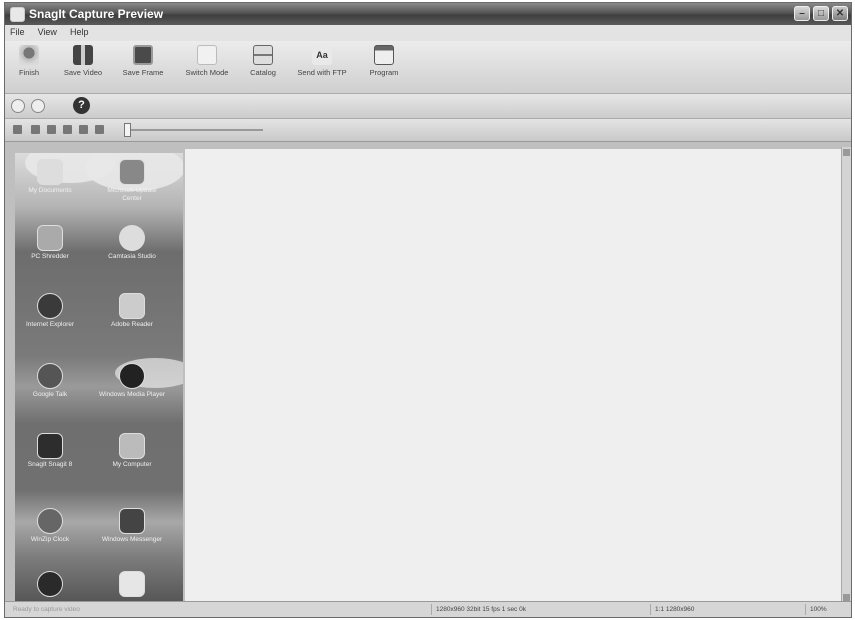 Image resolution: width=855 pixels, height=620 pixels. What do you see at coordinates (132, 306) in the screenshot?
I see `adobe-reader-icon` at bounding box center [132, 306].